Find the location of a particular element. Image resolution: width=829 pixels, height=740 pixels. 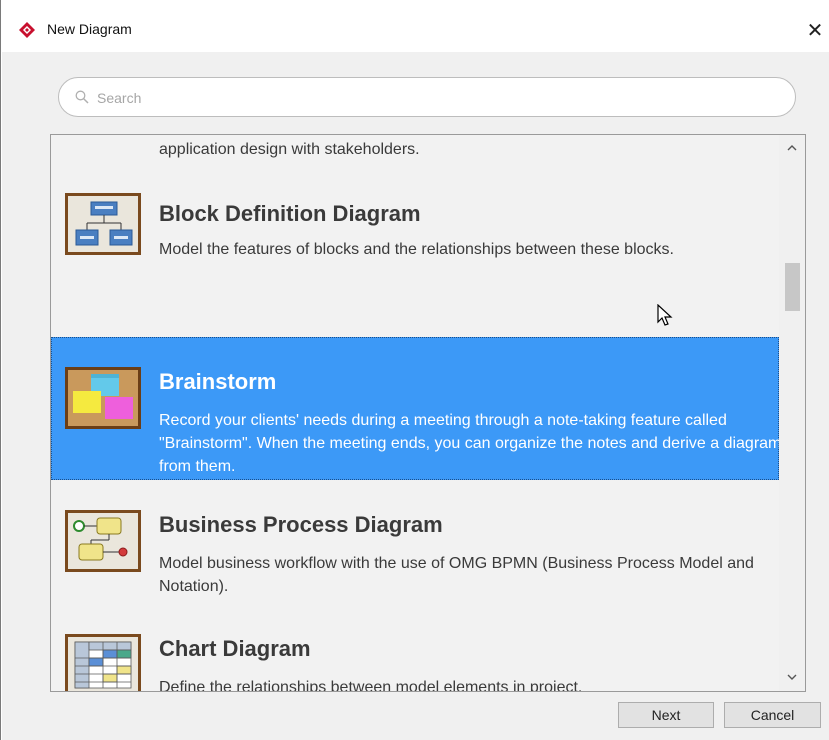

chevron-down-icon is located at coordinates (792, 677).